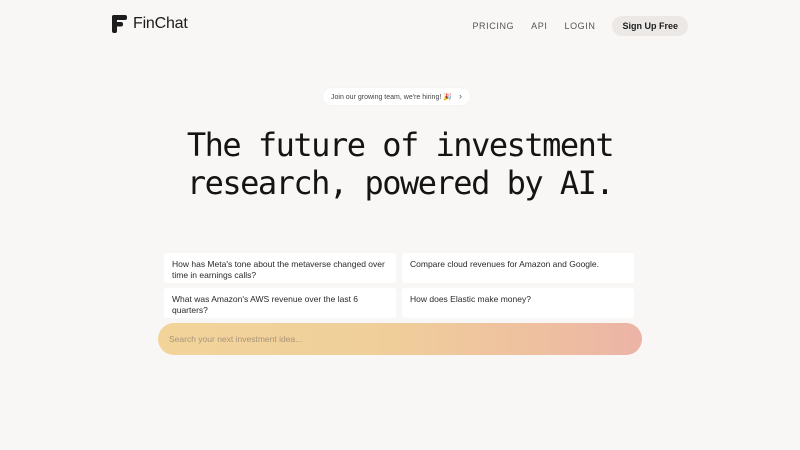 The width and height of the screenshot is (800, 450). I want to click on nav-api-link: API, so click(539, 26).